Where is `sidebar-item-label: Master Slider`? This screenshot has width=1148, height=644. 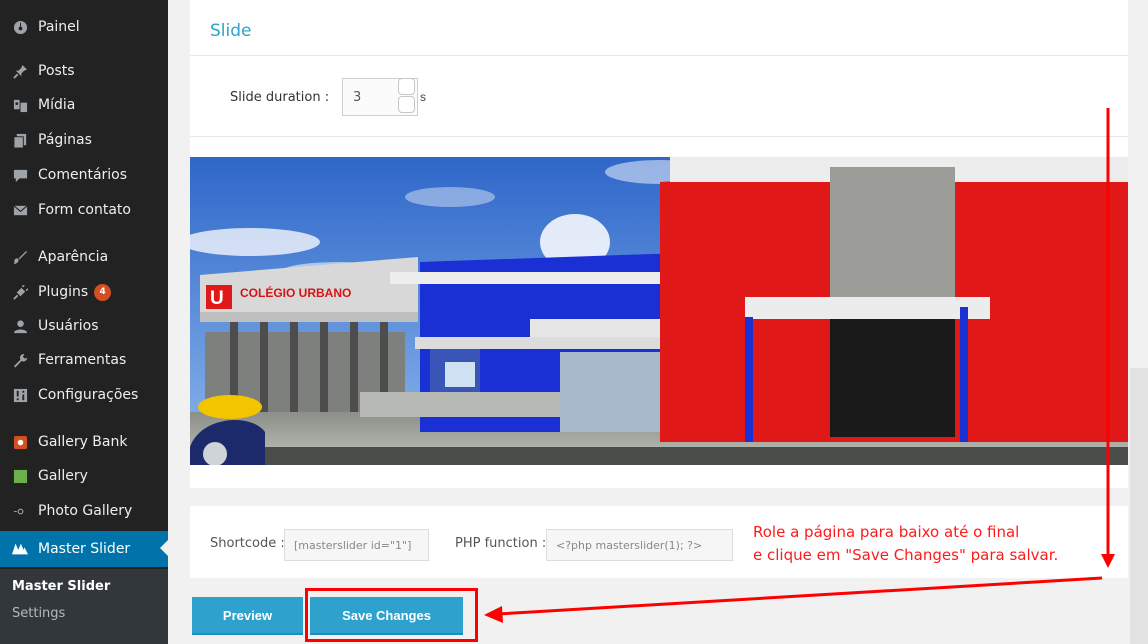
sidebar-item-label: Master Slider is located at coordinates (84, 549).